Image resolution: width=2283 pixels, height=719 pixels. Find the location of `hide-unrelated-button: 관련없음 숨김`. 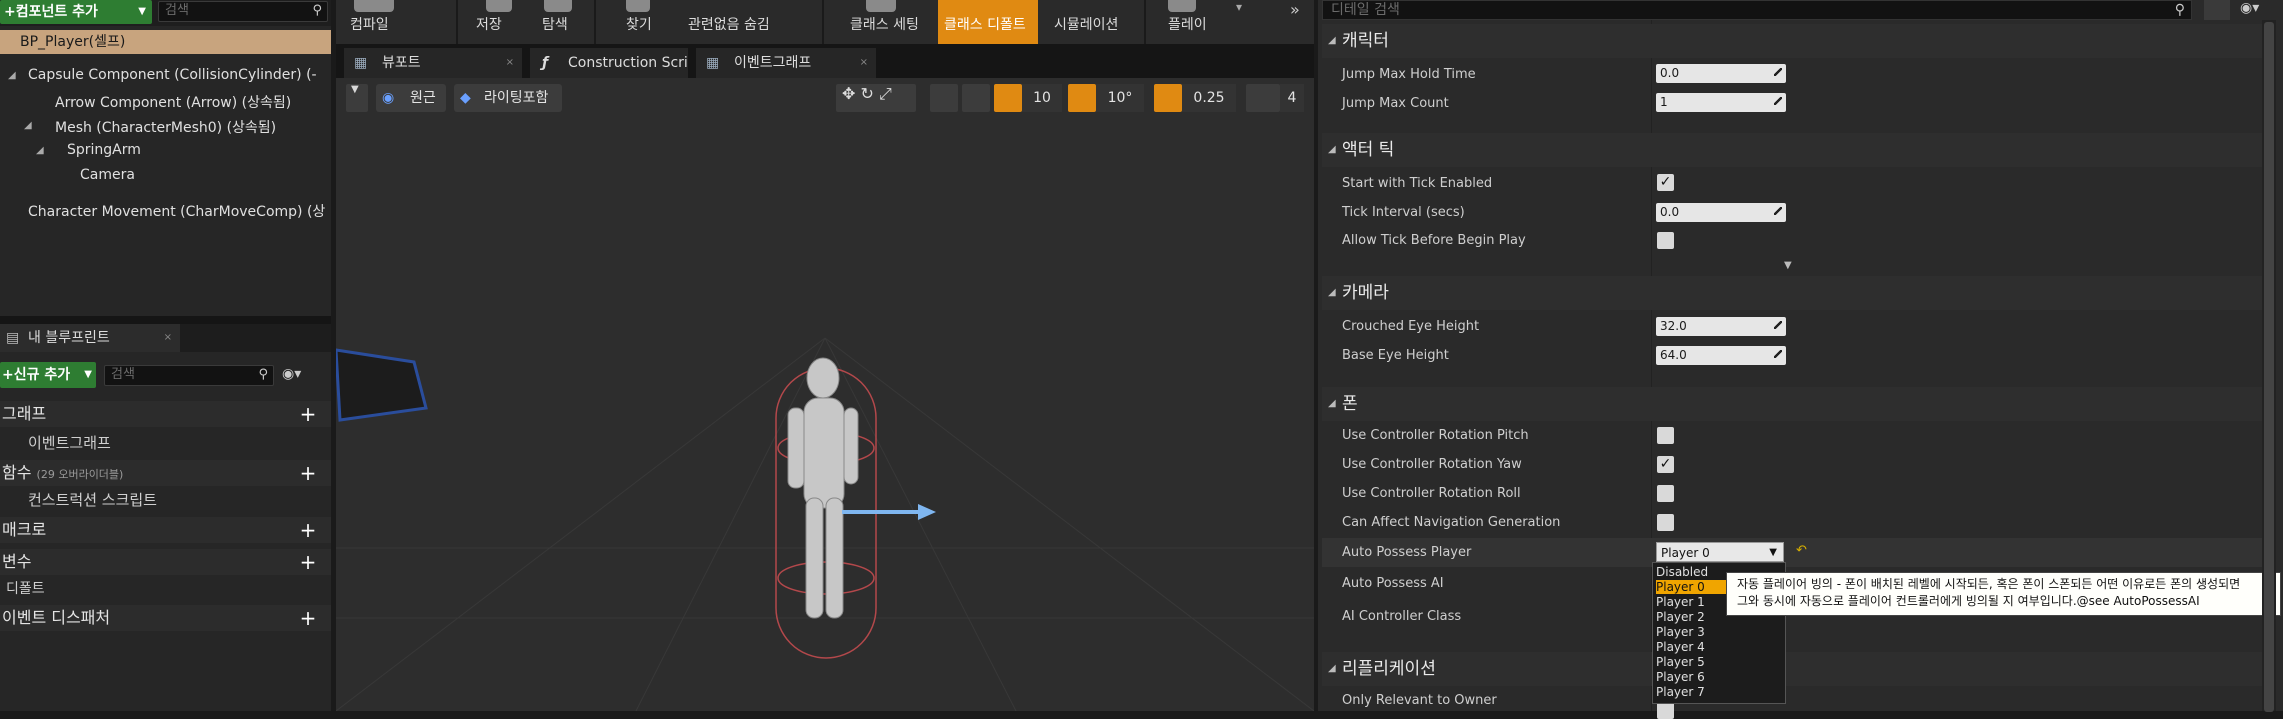

hide-unrelated-button: 관련없음 숨김 is located at coordinates (729, 24).